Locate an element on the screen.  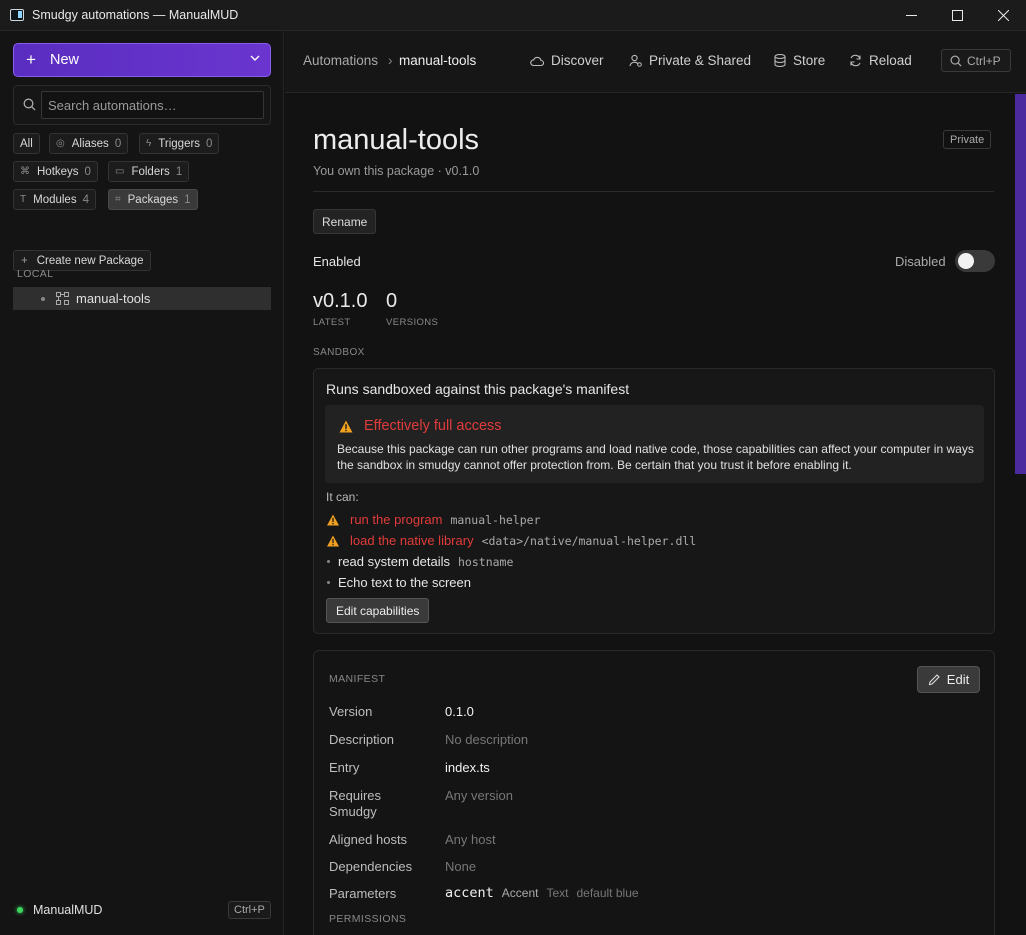
database-icon is located at coordinates (780, 60).